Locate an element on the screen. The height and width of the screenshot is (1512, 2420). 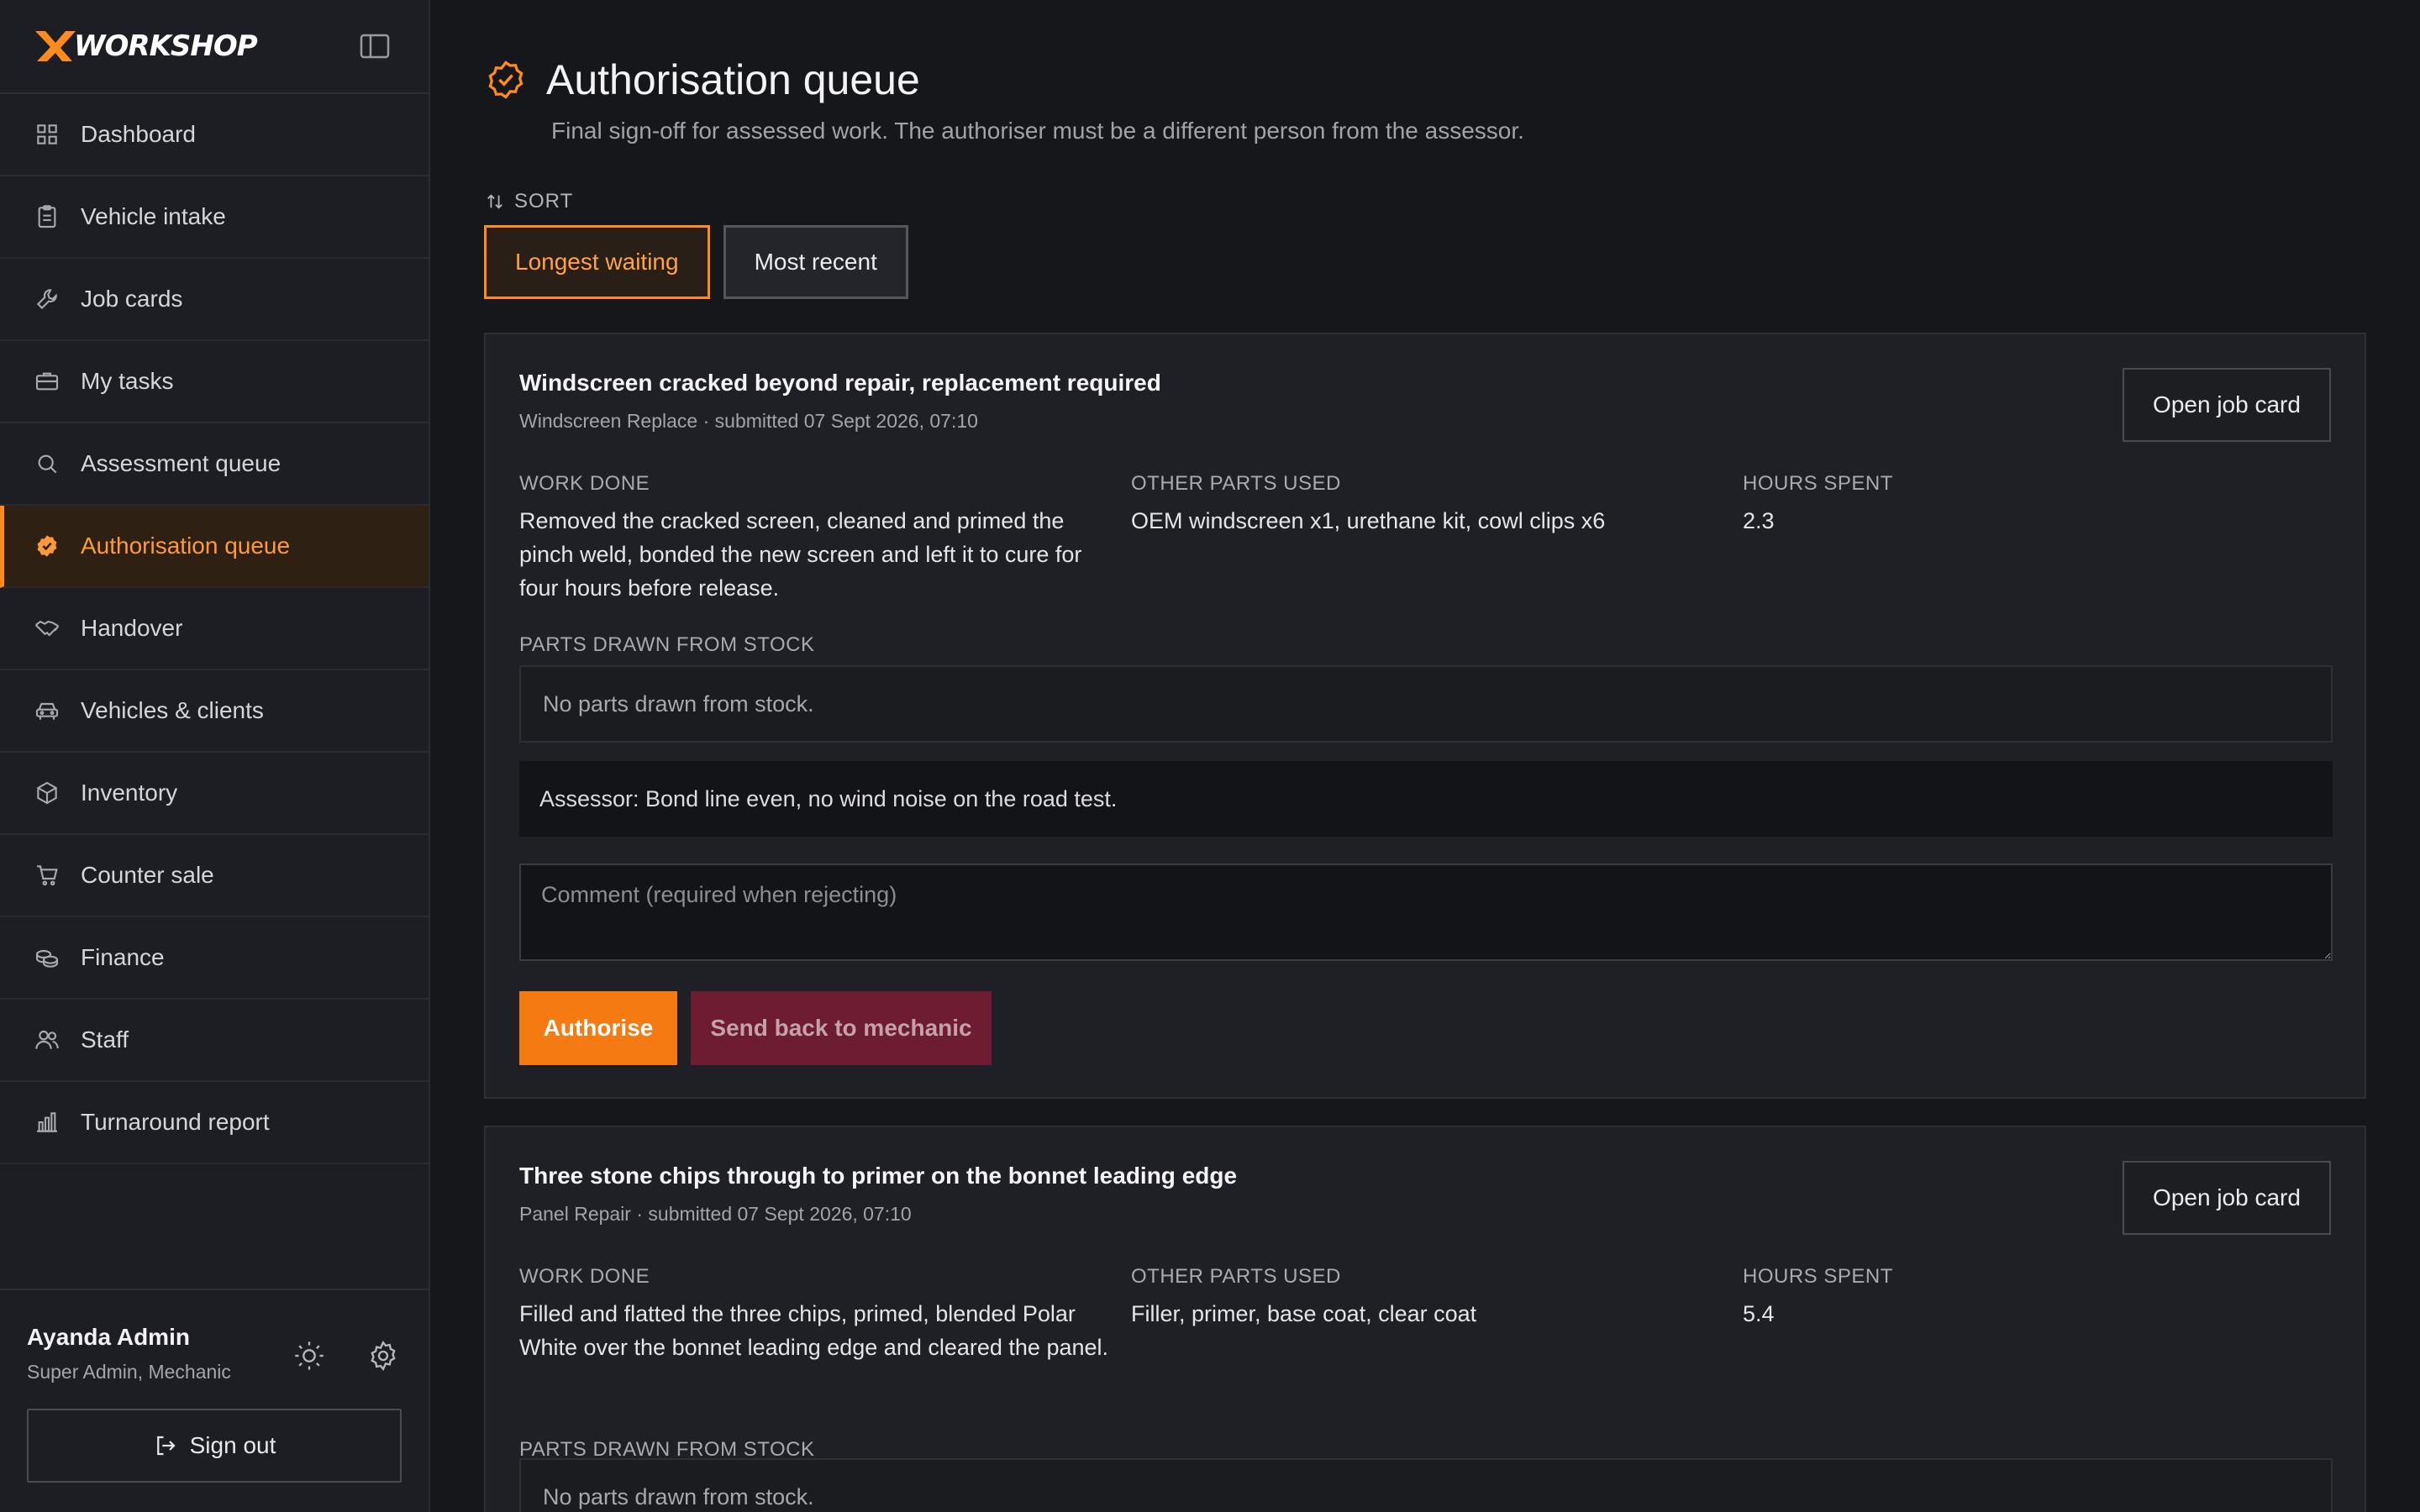
sort-label: SORT is located at coordinates (529, 201).